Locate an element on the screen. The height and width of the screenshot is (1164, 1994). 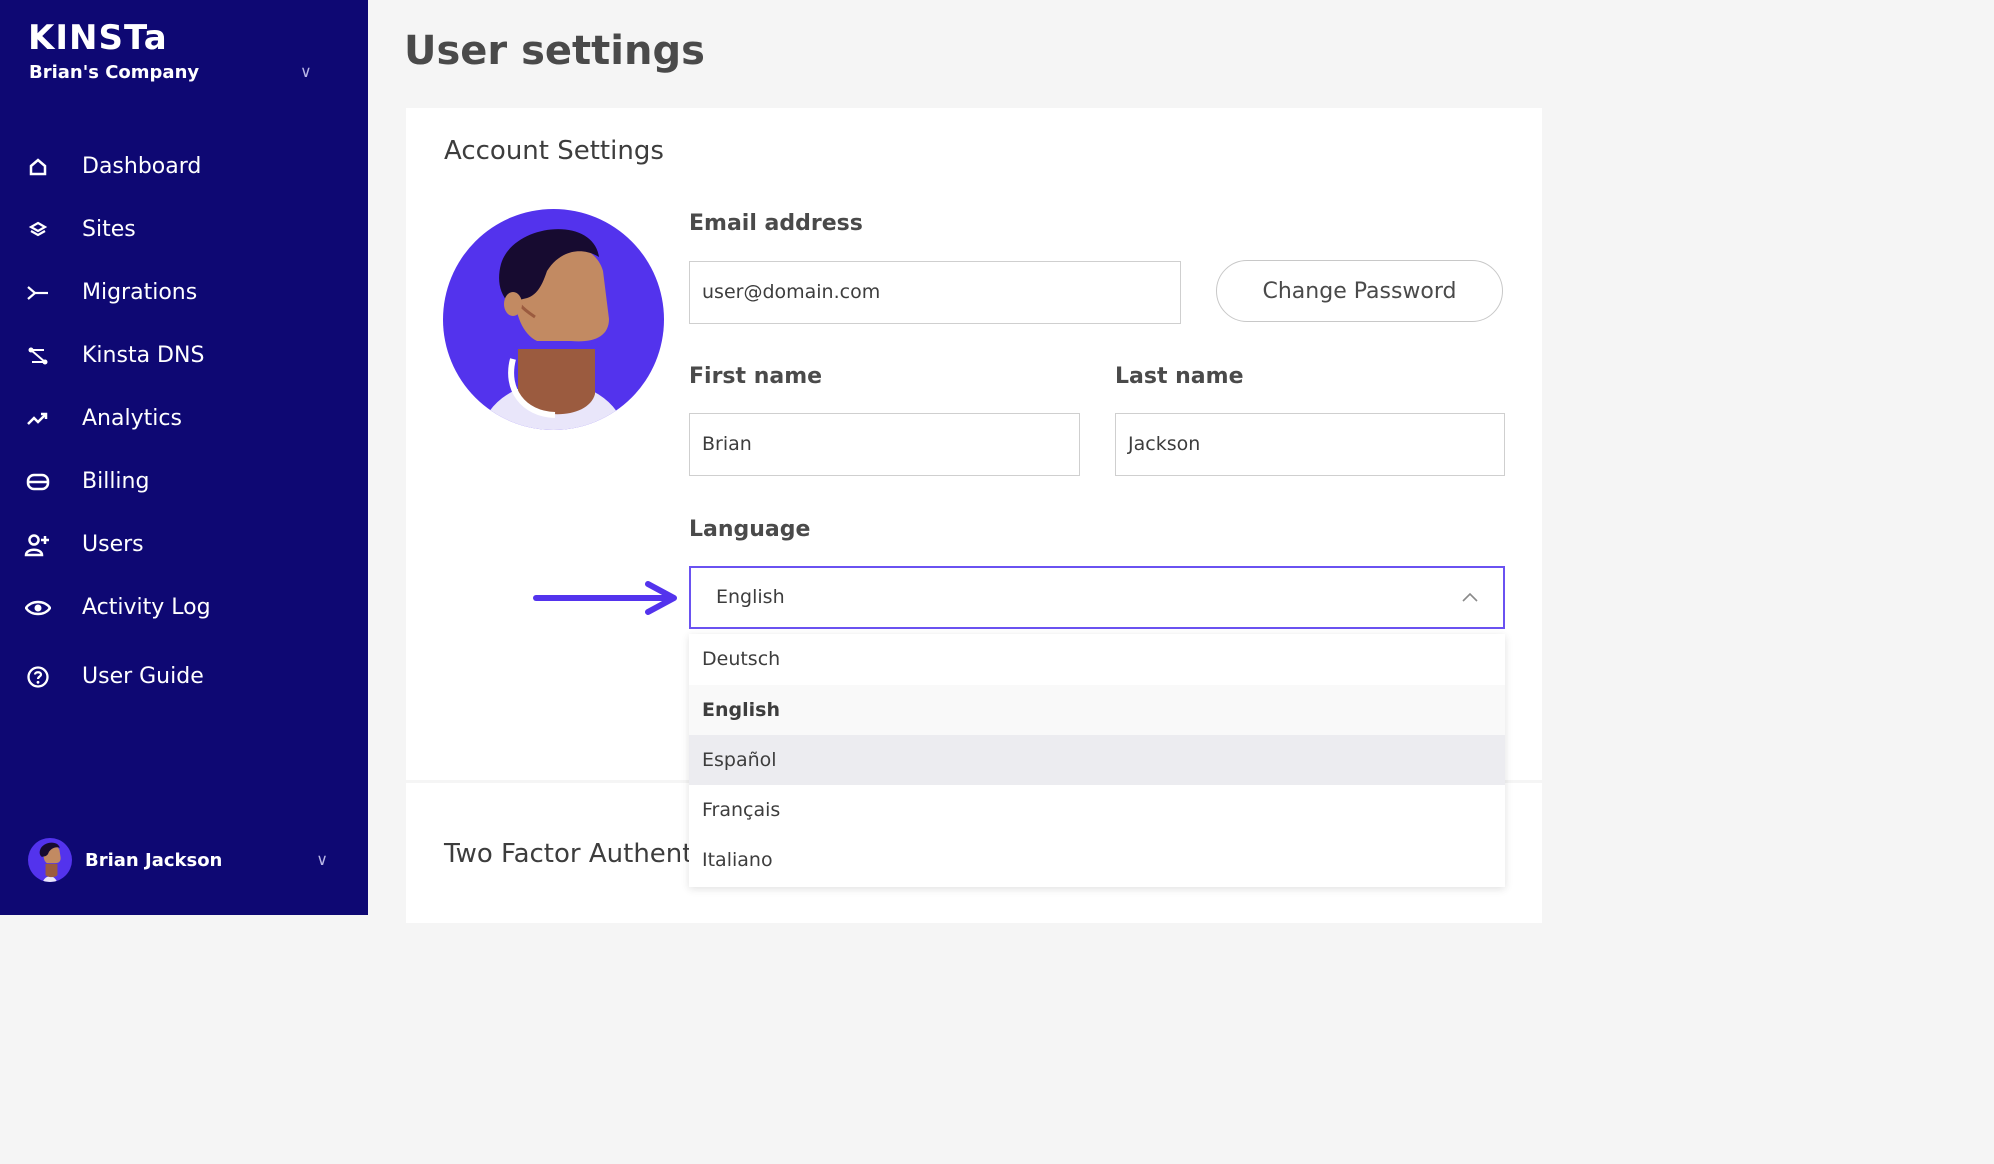
language-select: English is located at coordinates (1097, 597).